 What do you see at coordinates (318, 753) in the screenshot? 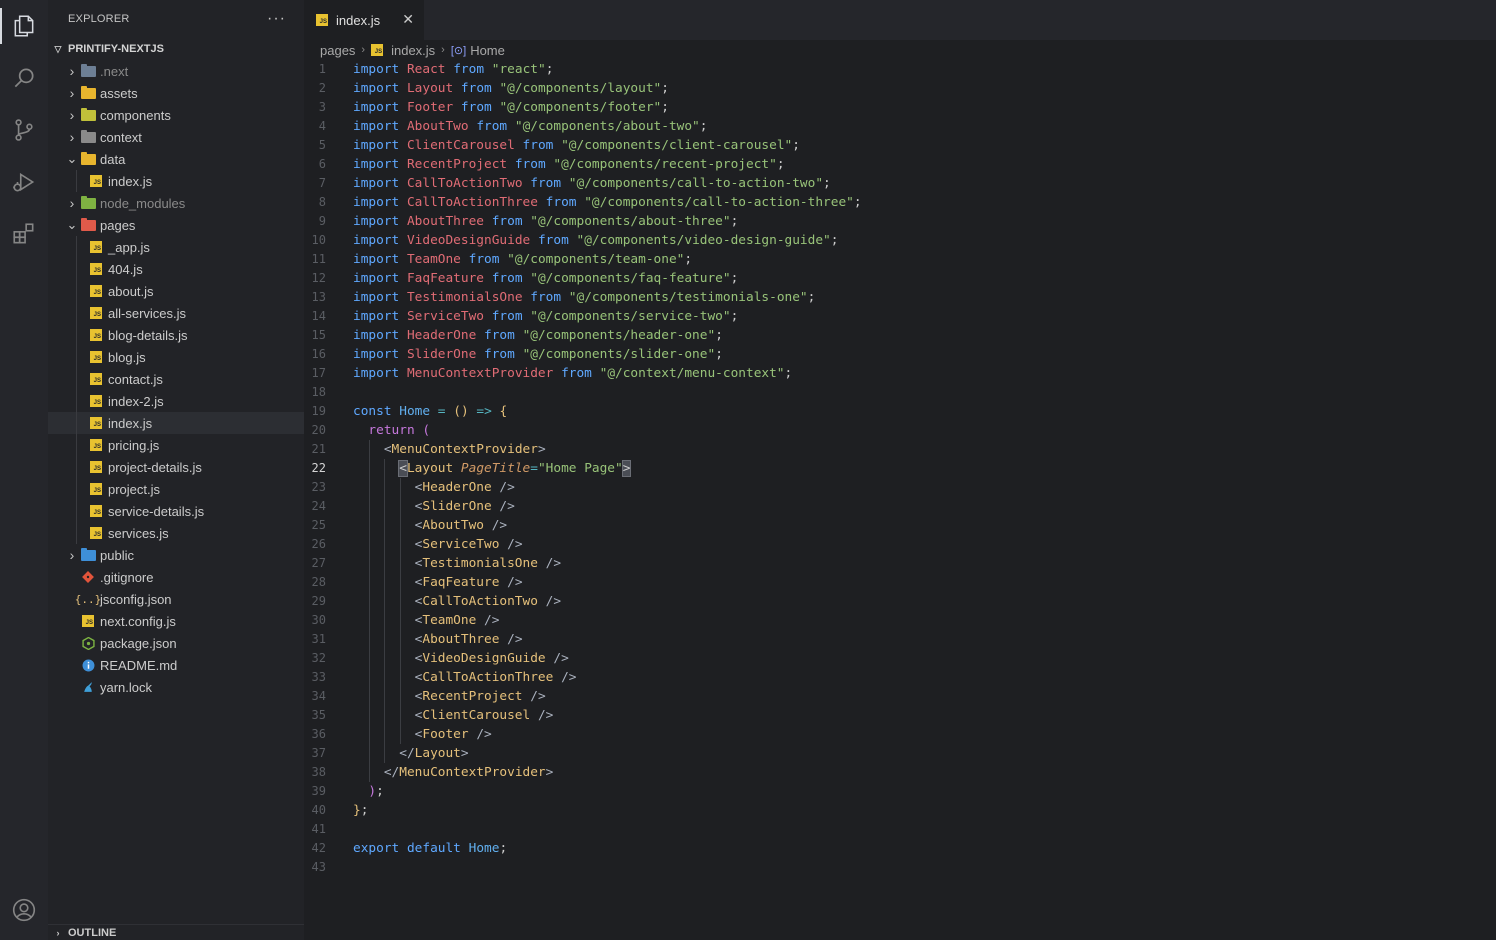
I see `line-number: 37` at bounding box center [318, 753].